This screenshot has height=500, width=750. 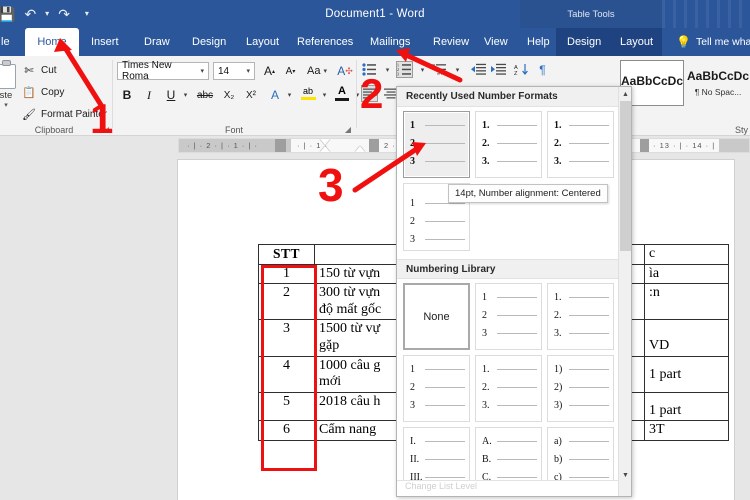 What do you see at coordinates (262, 42) in the screenshot?
I see `tab-layout: Layout` at bounding box center [262, 42].